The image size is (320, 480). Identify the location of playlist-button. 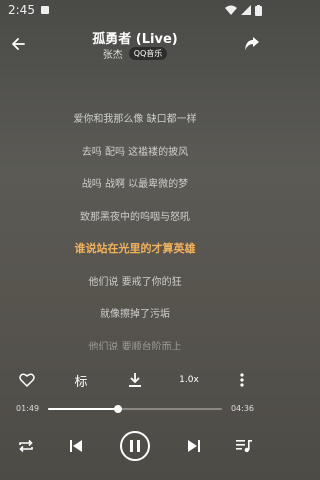
(244, 446).